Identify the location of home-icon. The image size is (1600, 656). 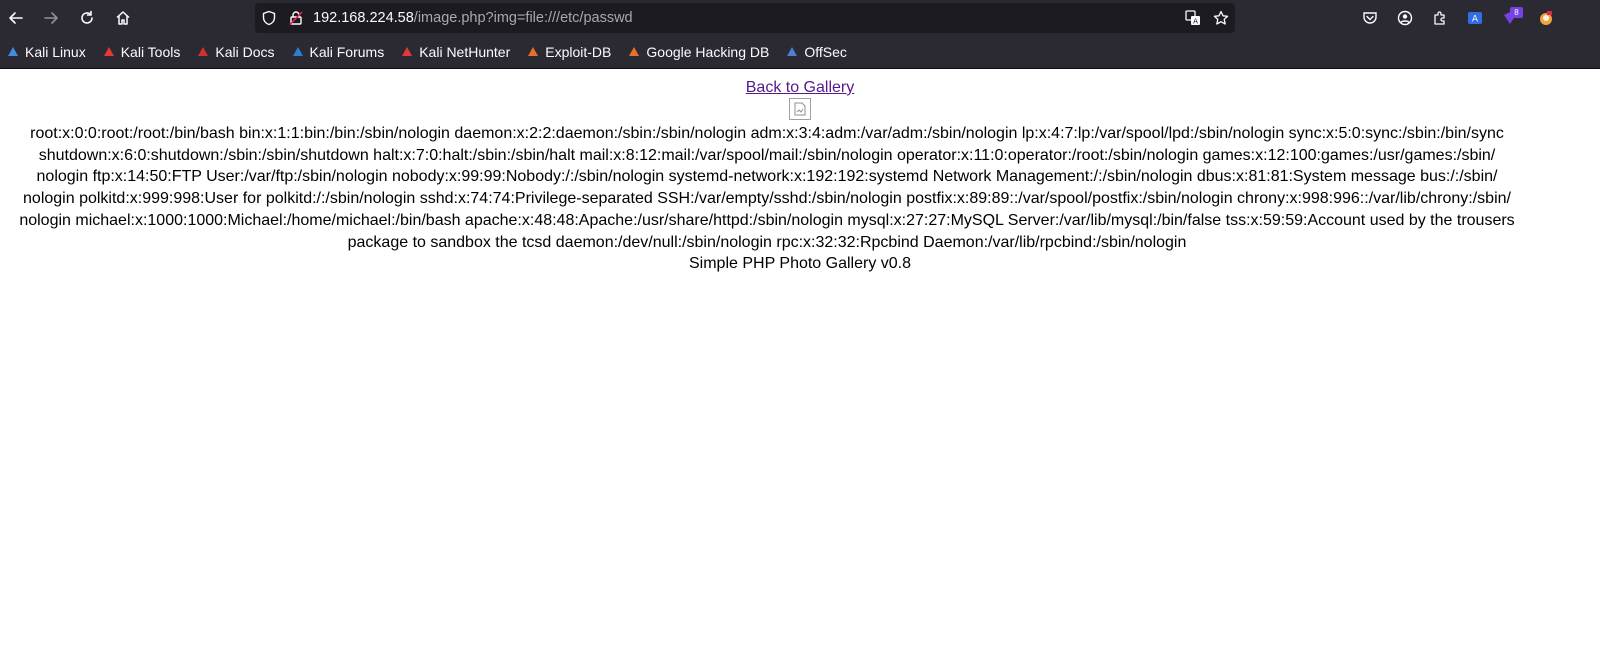
(123, 18).